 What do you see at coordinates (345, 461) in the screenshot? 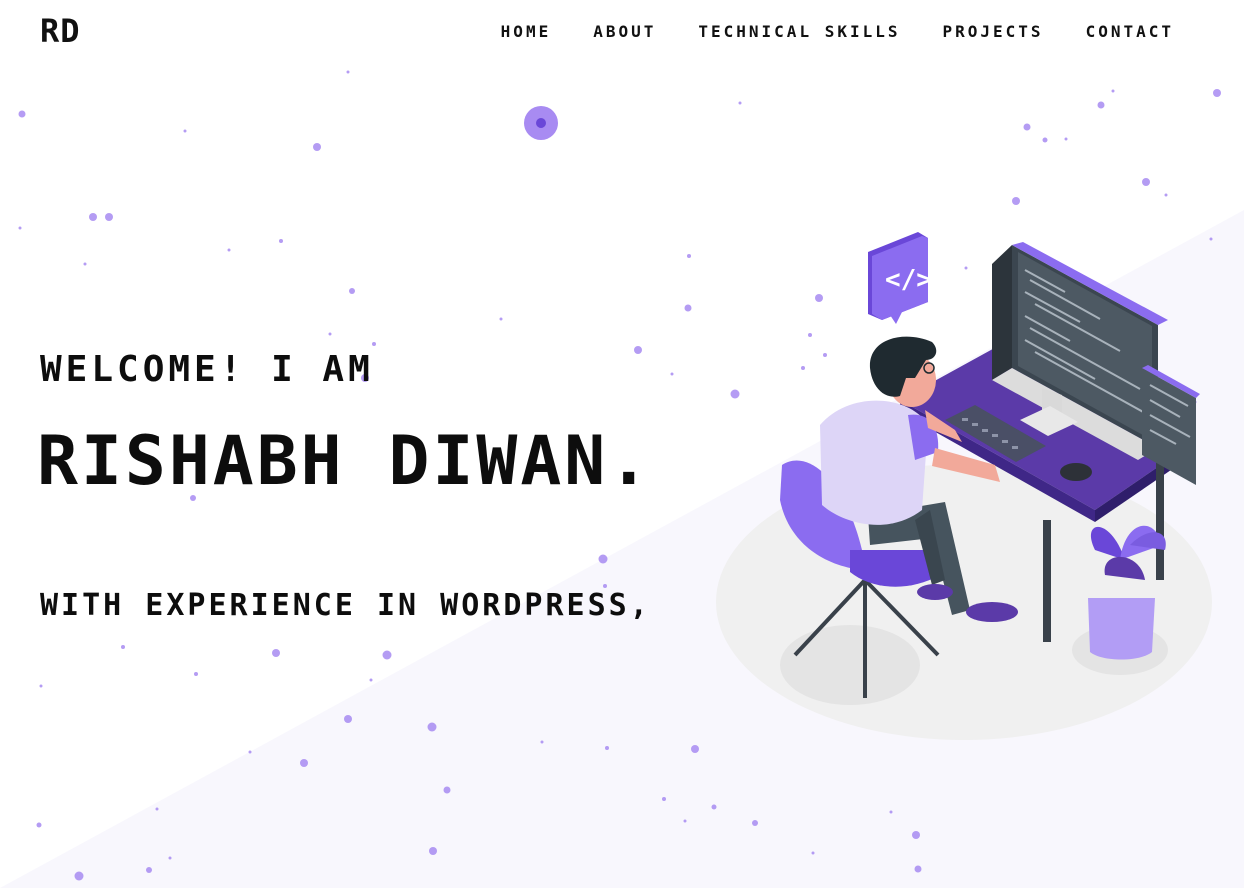
I see `hero-name: RISHABH DIWAN.` at bounding box center [345, 461].